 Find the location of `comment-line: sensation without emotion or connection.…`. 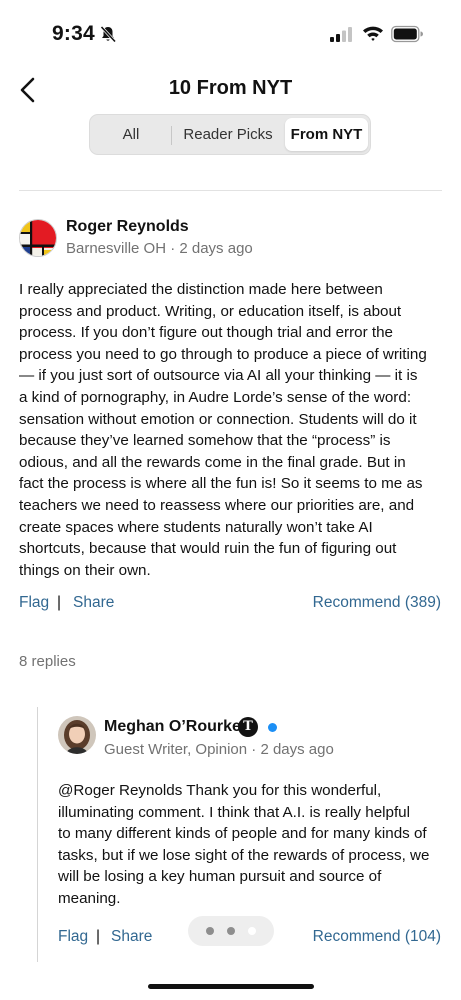

comment-line: sensation without emotion or connection.… is located at coordinates (218, 419).